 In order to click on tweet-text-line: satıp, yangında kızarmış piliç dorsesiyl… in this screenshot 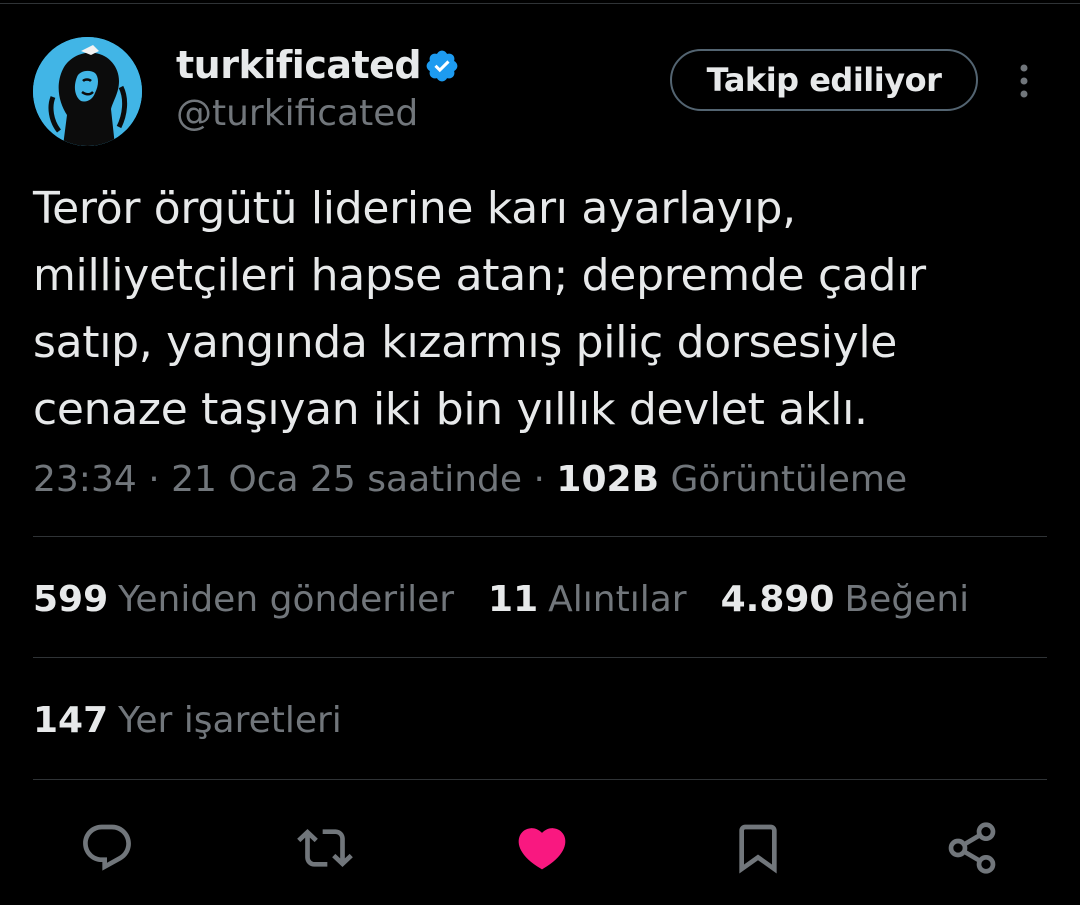, I will do `click(465, 342)`.